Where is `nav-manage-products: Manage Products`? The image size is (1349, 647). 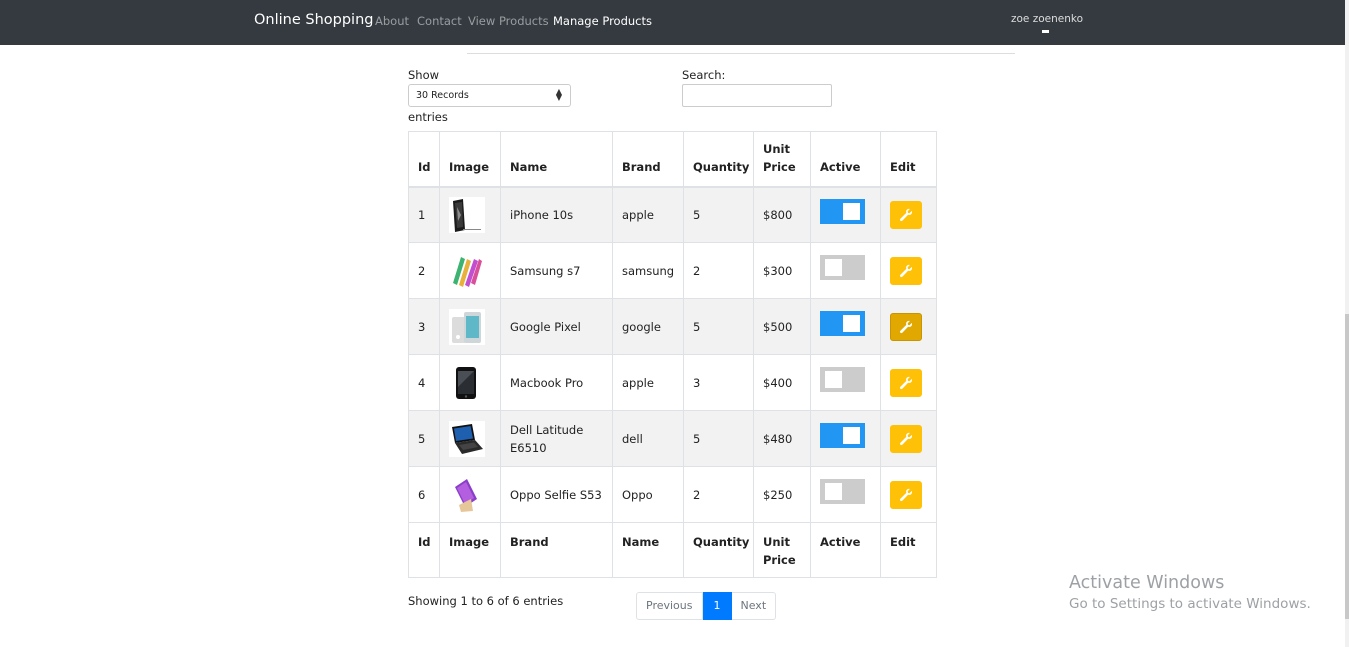
nav-manage-products: Manage Products is located at coordinates (602, 21).